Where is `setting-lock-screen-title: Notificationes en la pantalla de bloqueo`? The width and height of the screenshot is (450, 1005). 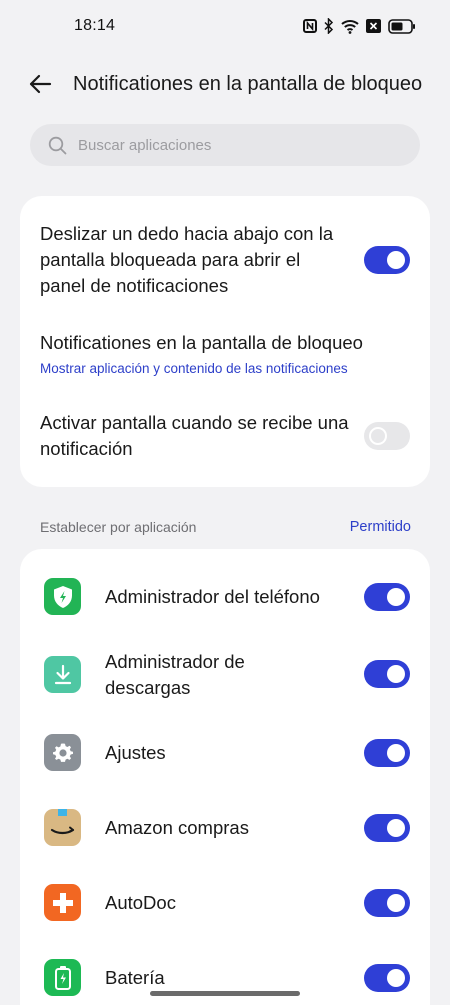
setting-lock-screen-title: Notificationes en la pantalla de bloqueo is located at coordinates (201, 342).